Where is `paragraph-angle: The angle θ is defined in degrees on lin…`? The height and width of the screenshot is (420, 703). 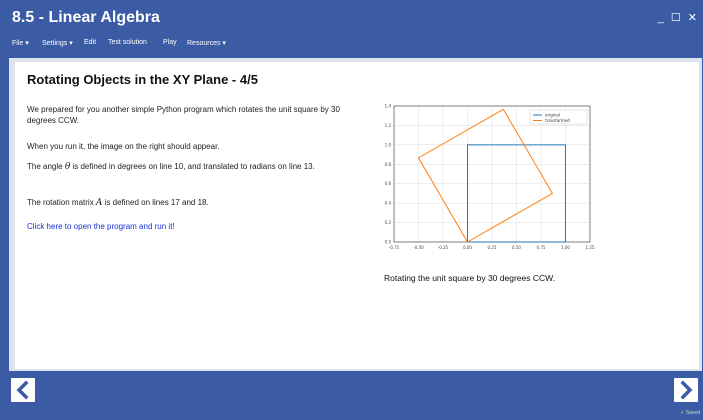 paragraph-angle: The angle θ is defined in degrees on lin… is located at coordinates (187, 167).